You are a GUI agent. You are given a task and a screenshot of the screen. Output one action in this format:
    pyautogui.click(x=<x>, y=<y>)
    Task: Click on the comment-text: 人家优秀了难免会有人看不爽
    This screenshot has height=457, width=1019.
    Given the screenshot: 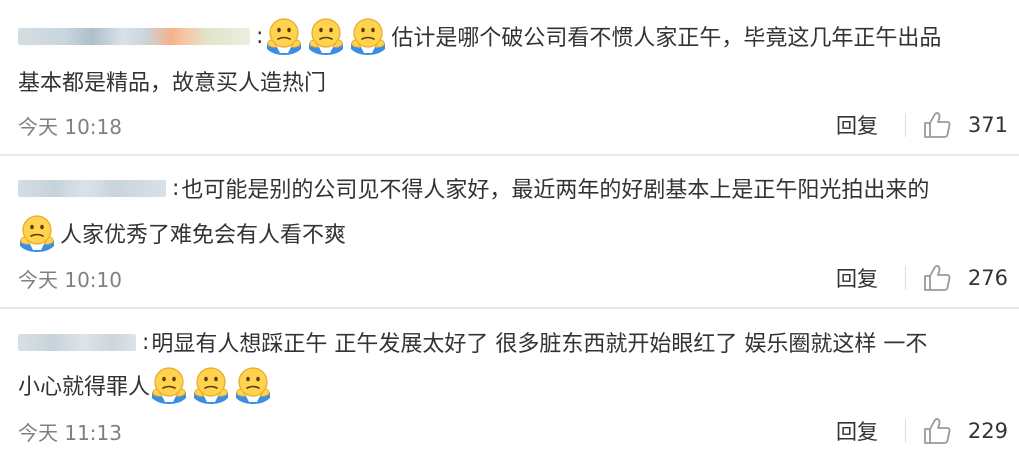 What is the action you would take?
    pyautogui.click(x=203, y=235)
    